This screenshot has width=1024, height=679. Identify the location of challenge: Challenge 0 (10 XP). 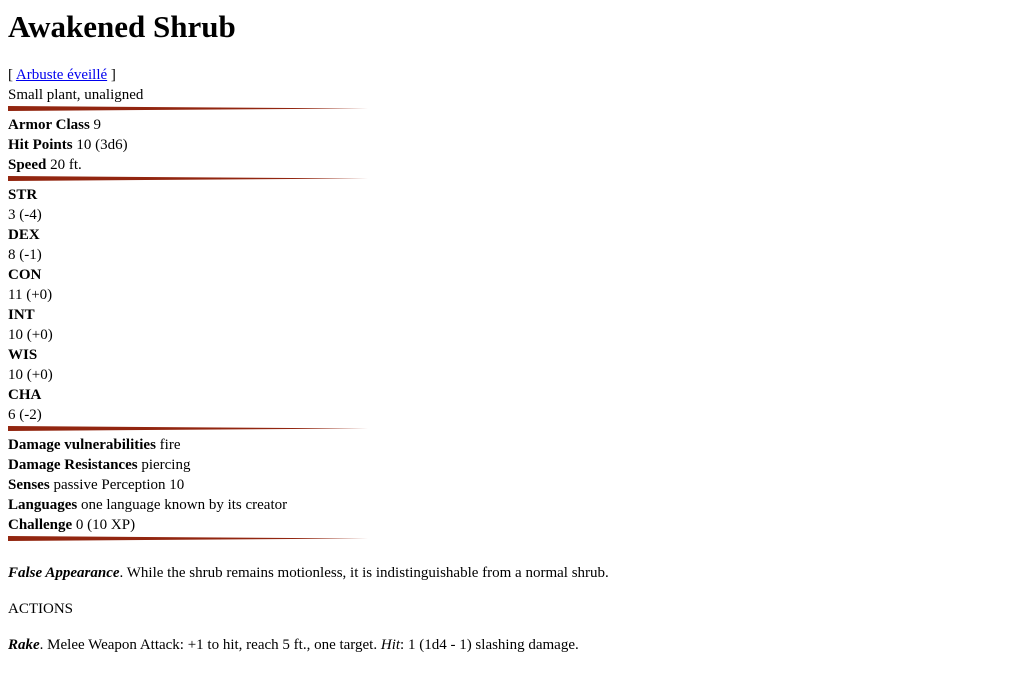
(72, 525).